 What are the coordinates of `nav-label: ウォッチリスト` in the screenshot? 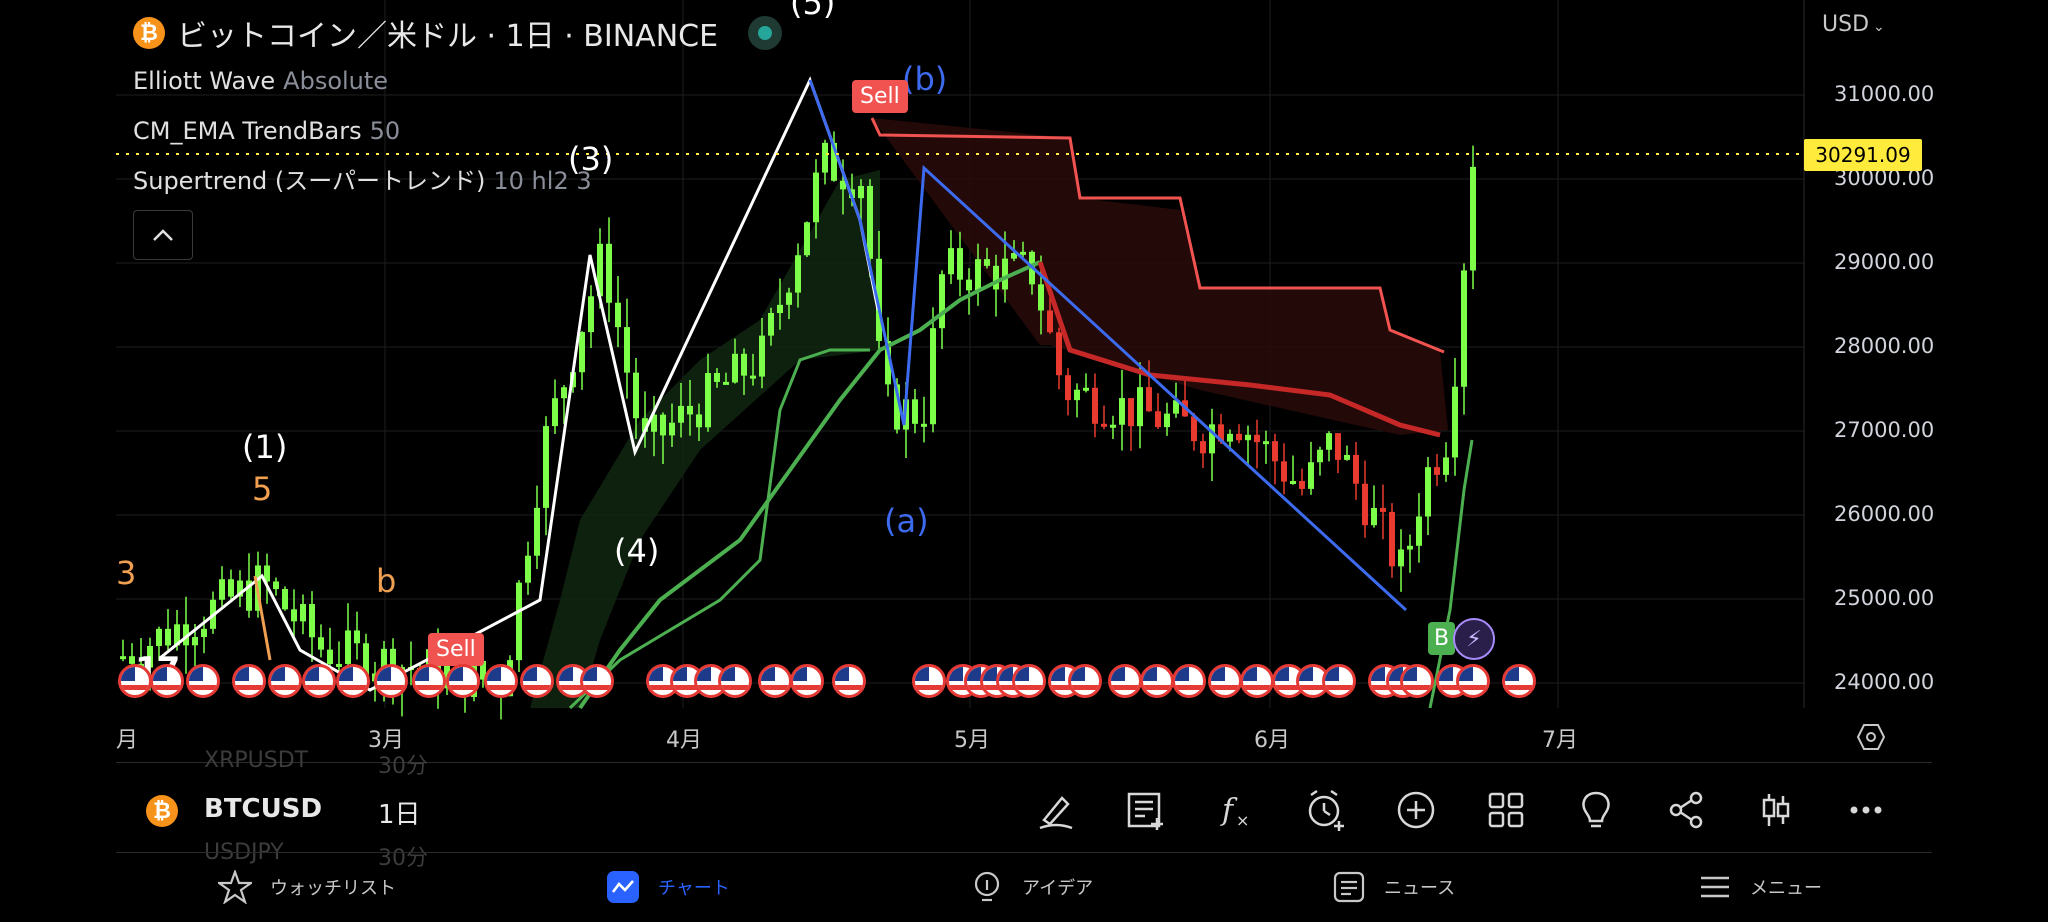 It's located at (333, 888).